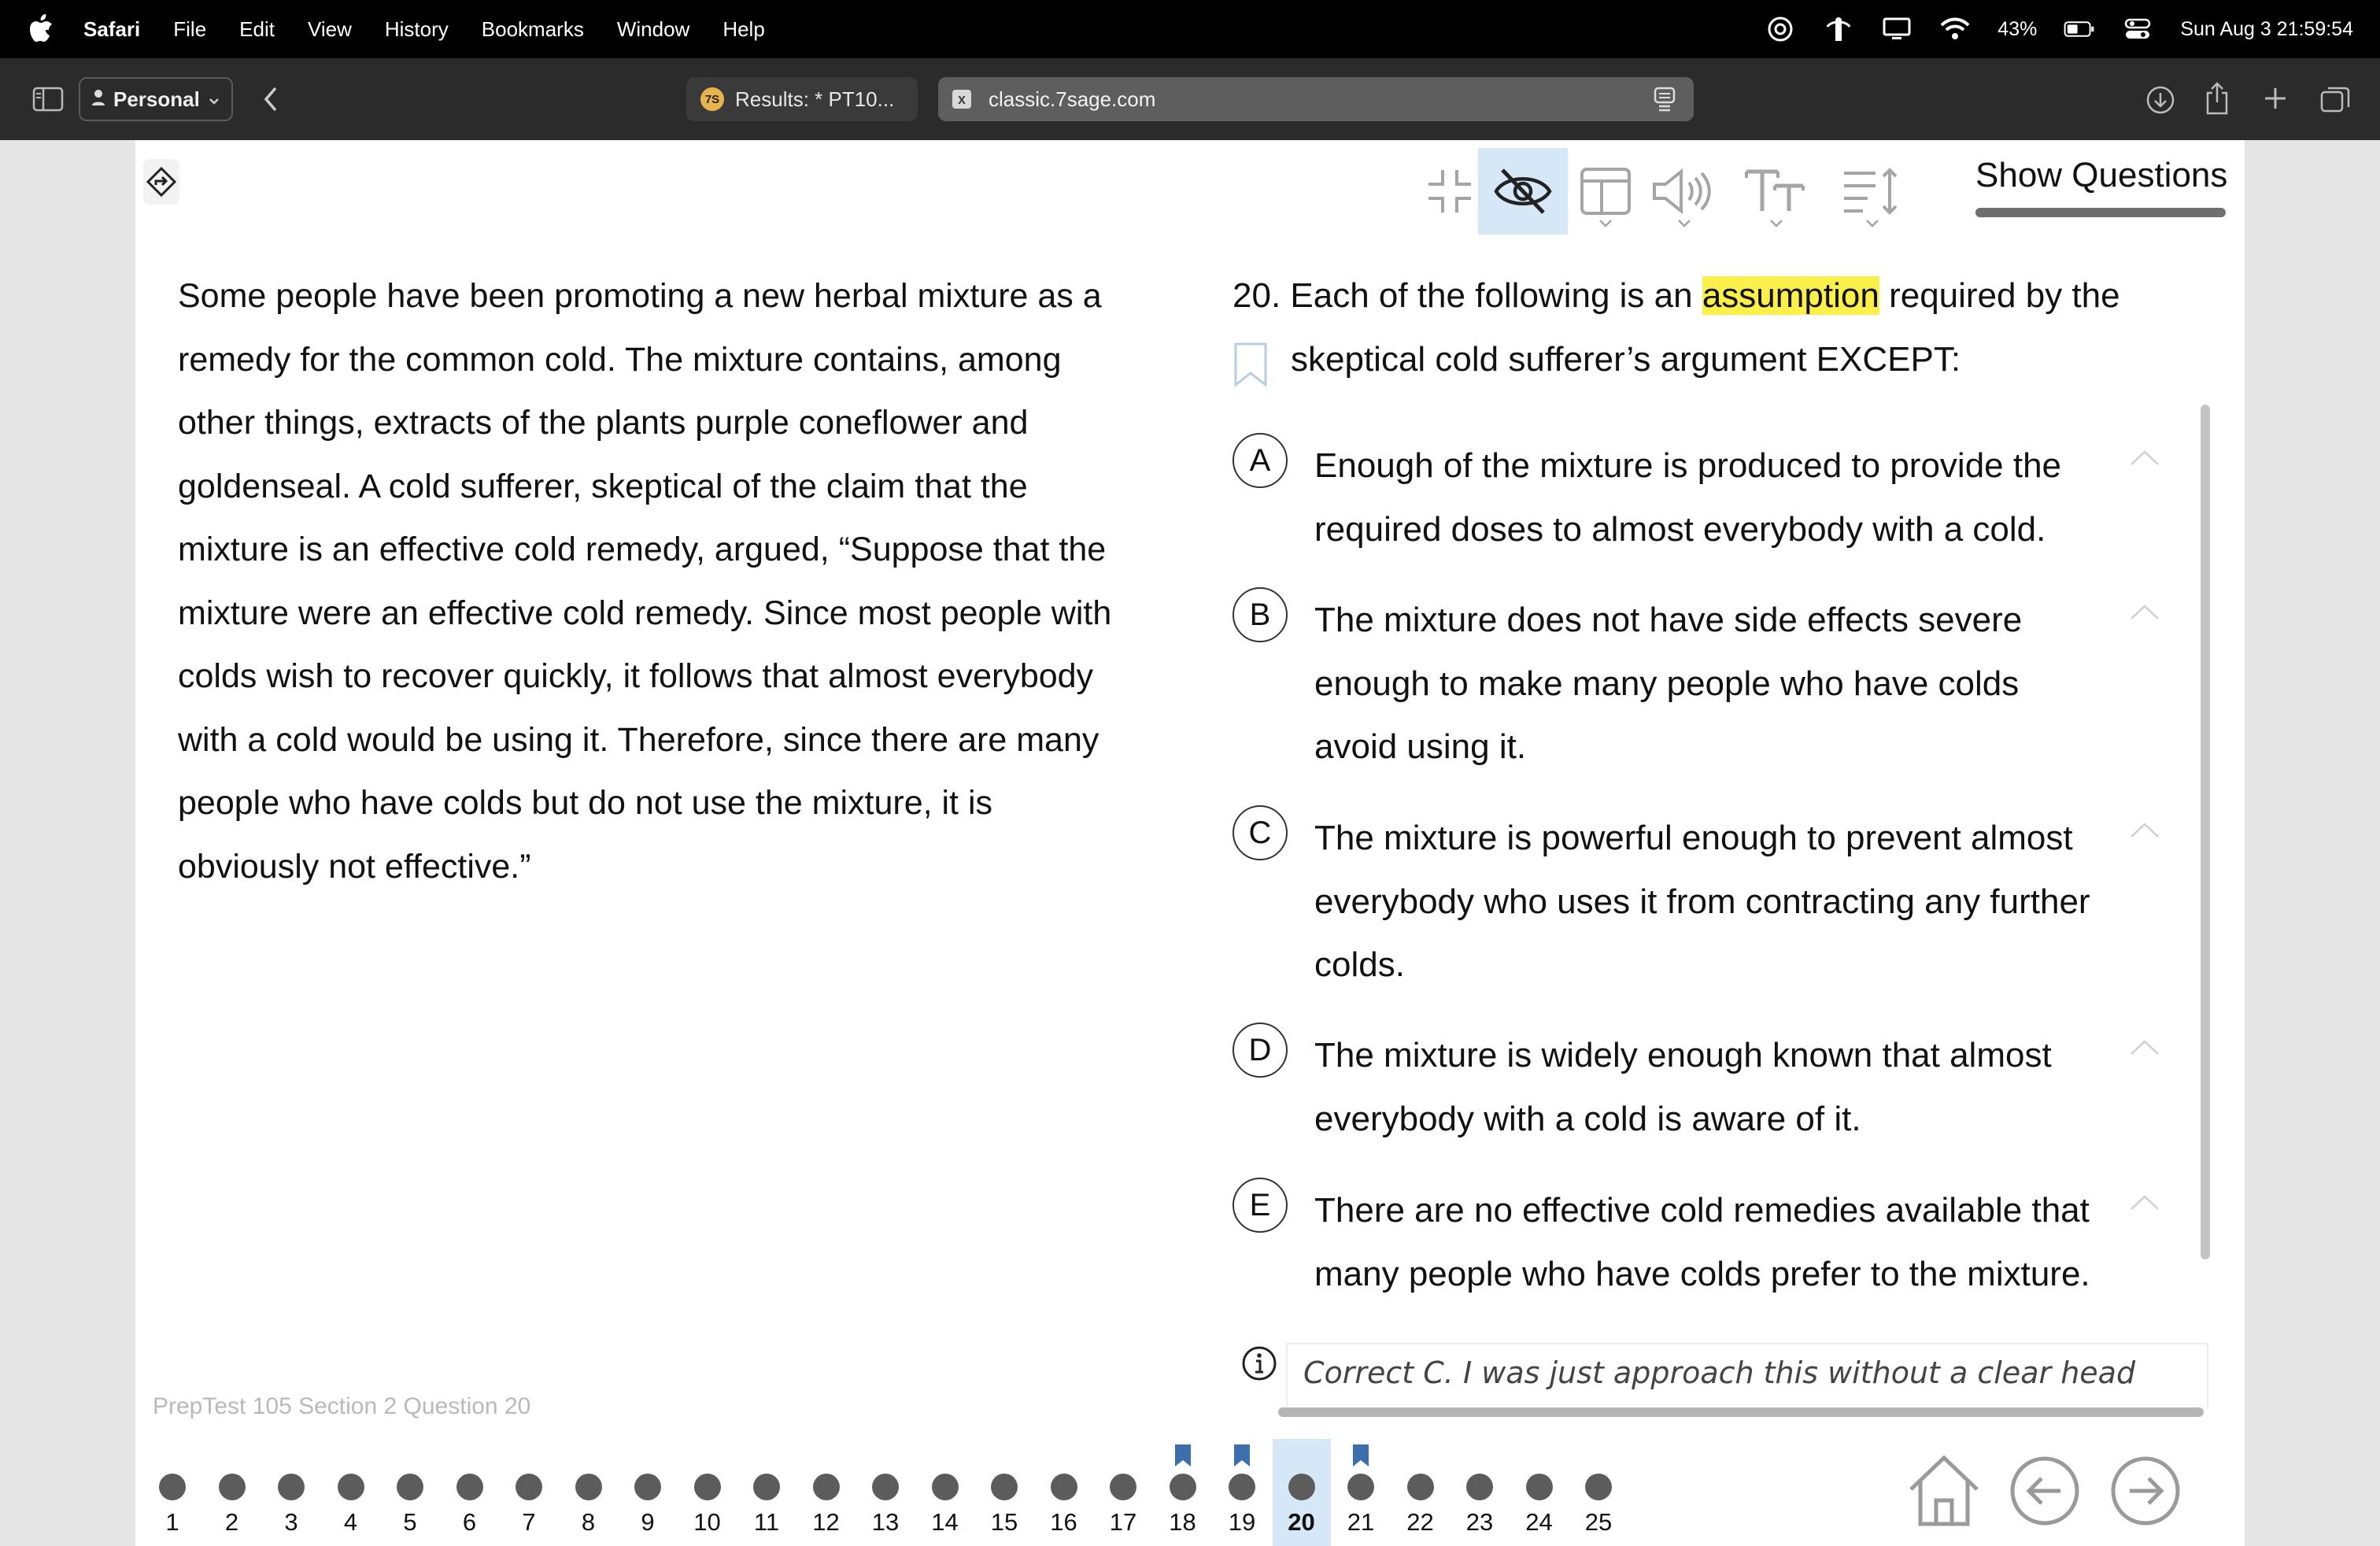 The width and height of the screenshot is (2380, 1546). I want to click on question-nav-23: 23, so click(1480, 1493).